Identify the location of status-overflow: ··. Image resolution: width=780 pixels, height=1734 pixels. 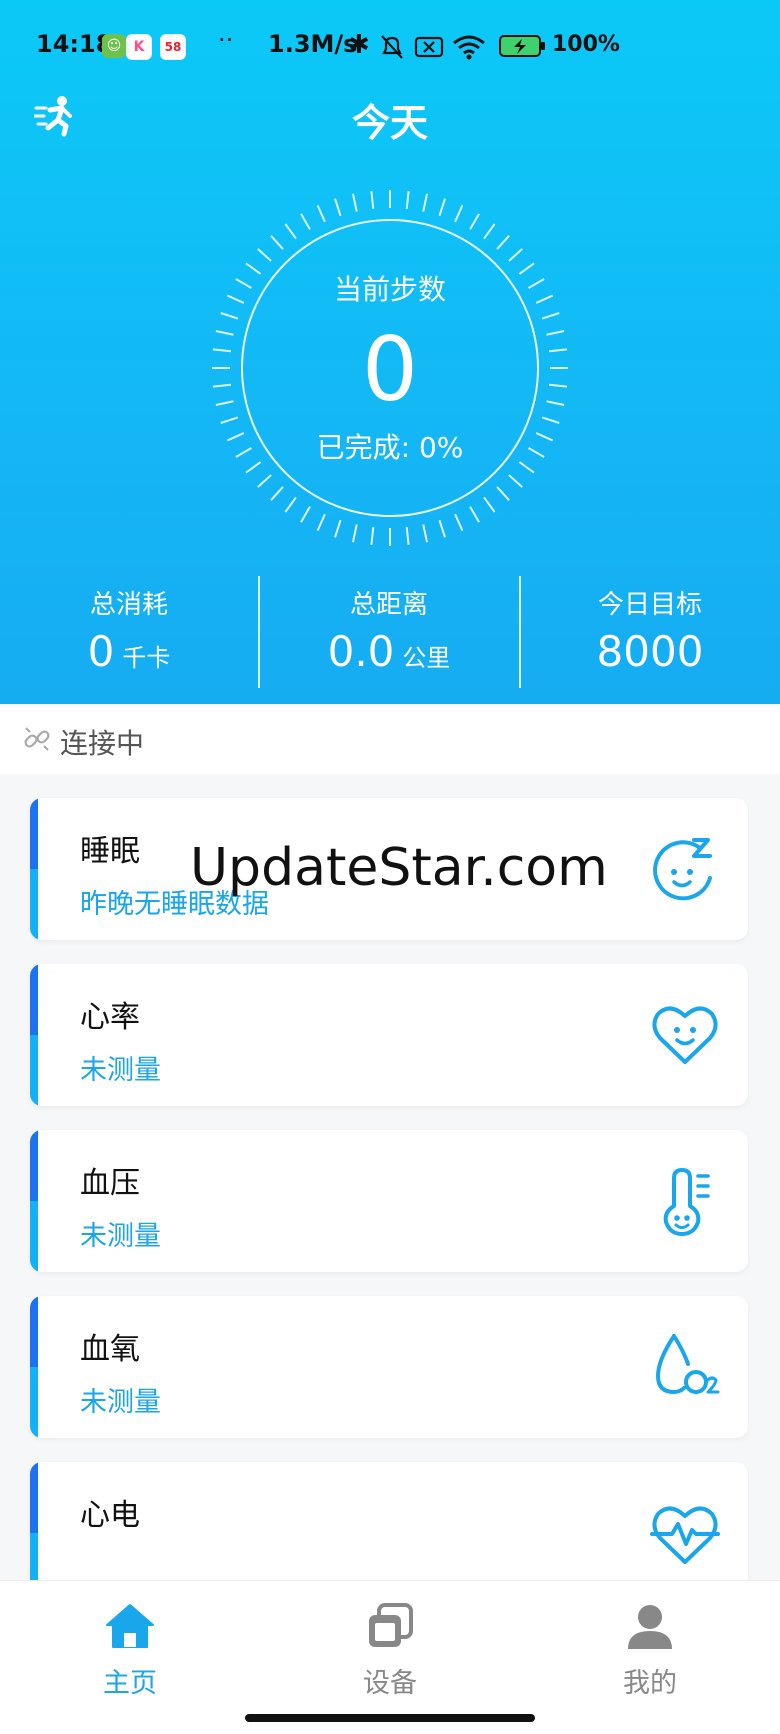
(226, 40).